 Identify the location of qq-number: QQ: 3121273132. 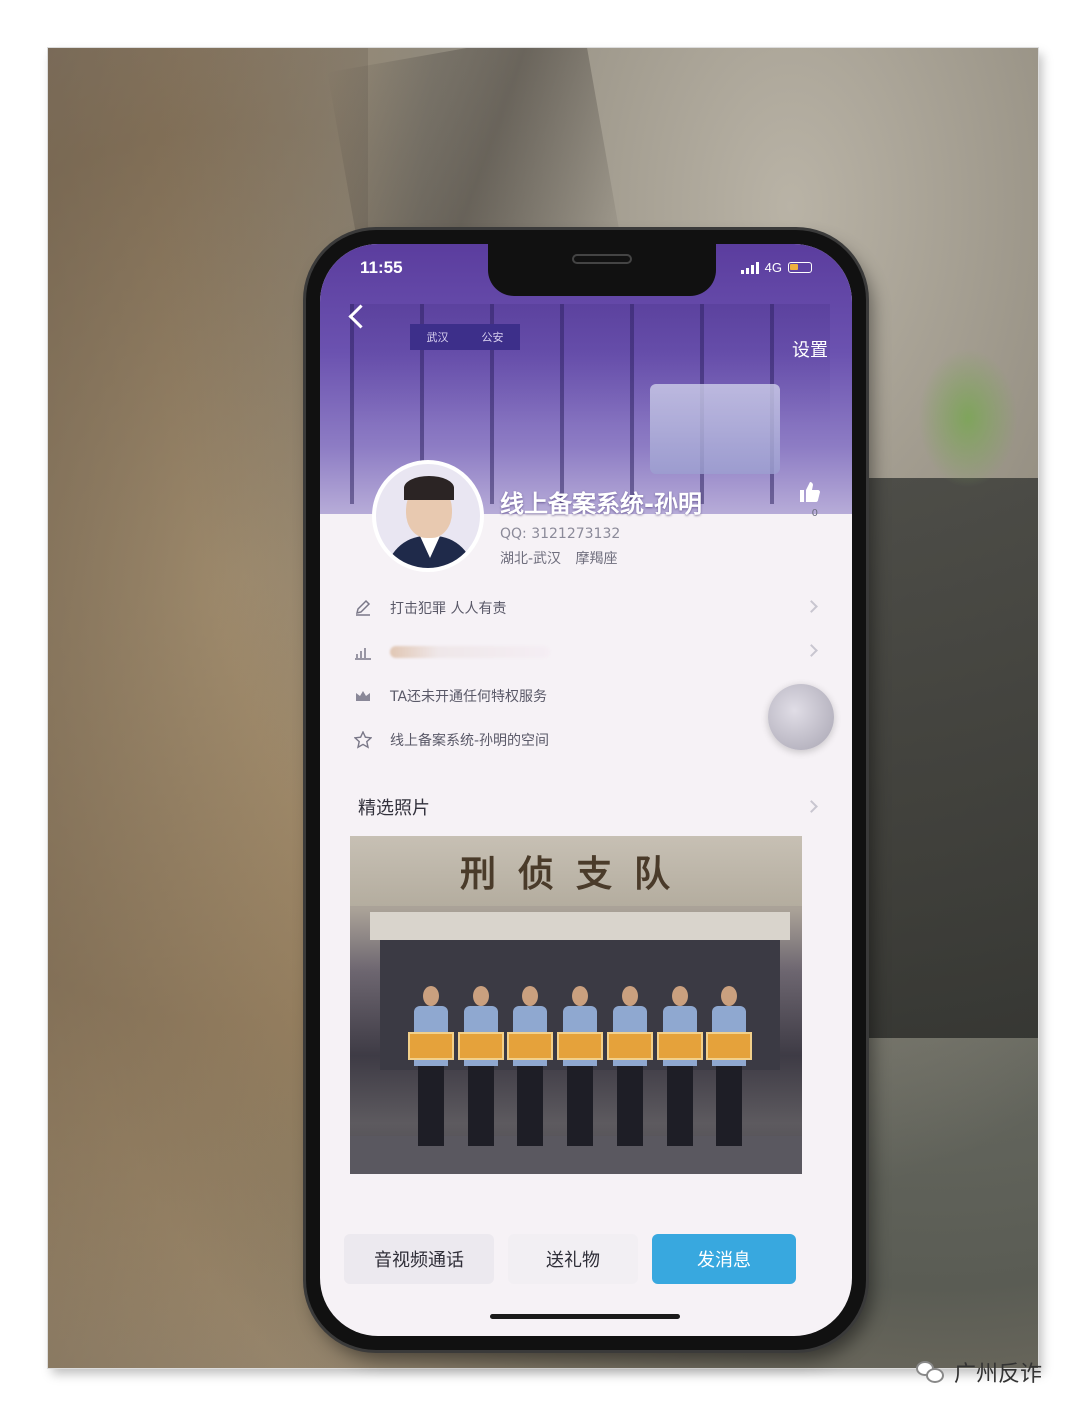
(560, 534).